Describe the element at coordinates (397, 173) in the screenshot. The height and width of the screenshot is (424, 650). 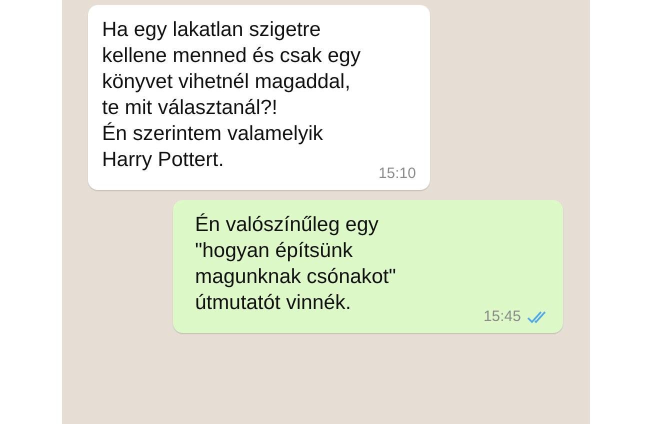
I see `message-time: 15:10` at that location.